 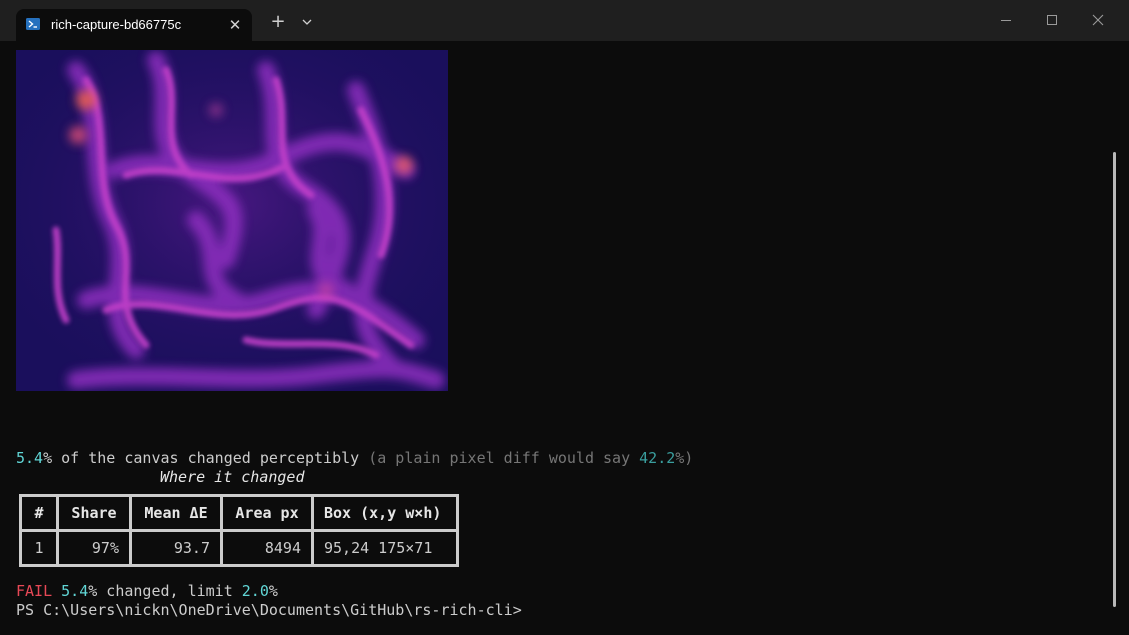 What do you see at coordinates (267, 513) in the screenshot?
I see `header-area: Area px` at bounding box center [267, 513].